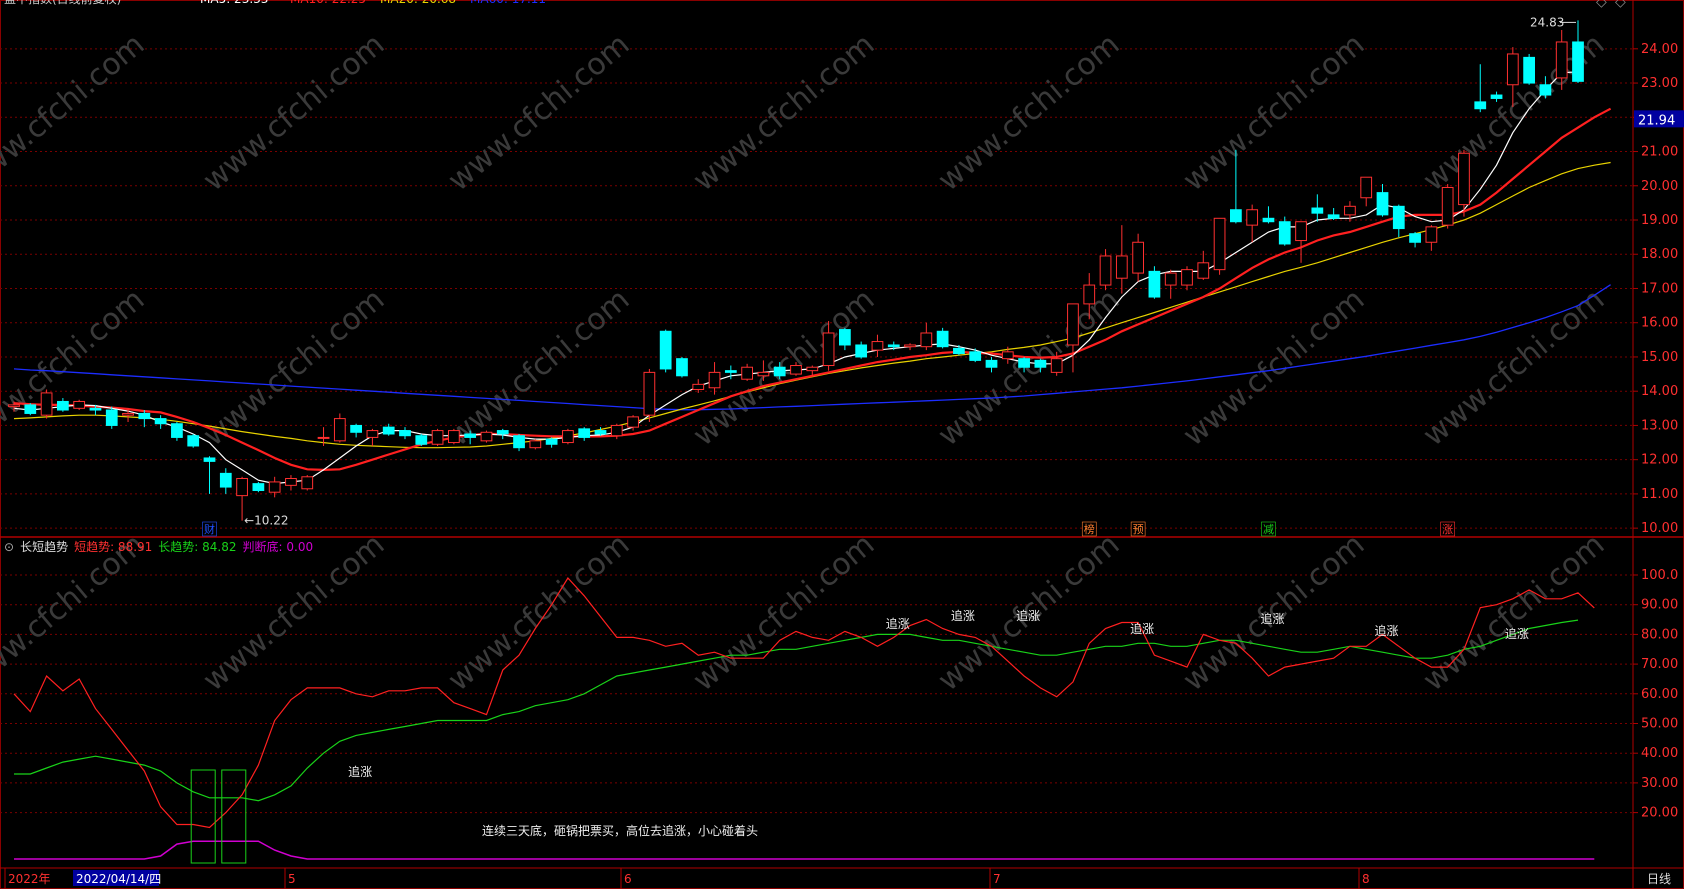  I want to click on indicator-tick-label: 60.00, so click(1659, 694).